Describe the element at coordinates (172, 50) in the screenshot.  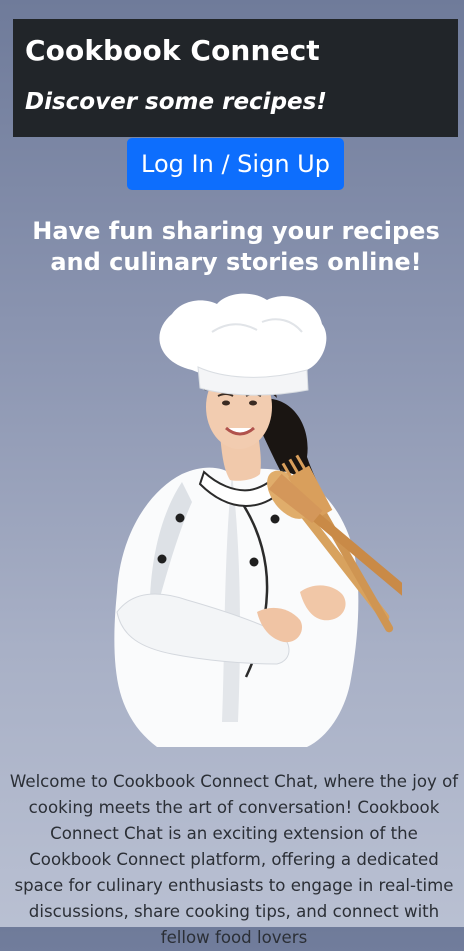
I see `site-title: Cookbook Connect` at that location.